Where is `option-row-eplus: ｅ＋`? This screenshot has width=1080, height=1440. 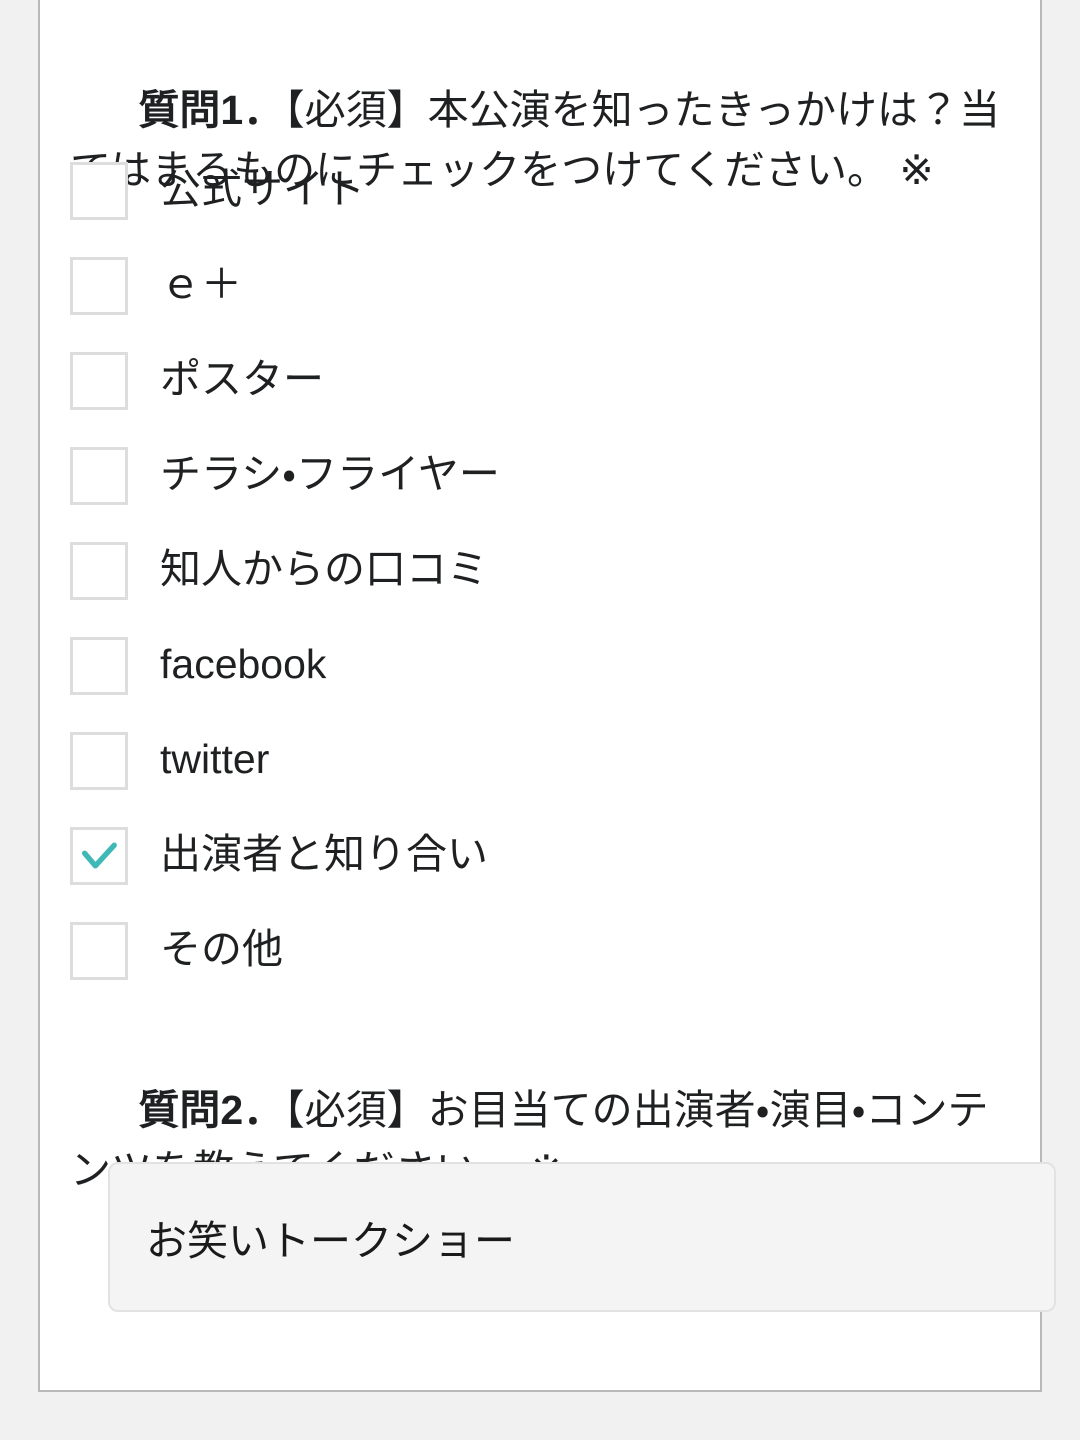 option-row-eplus: ｅ＋ is located at coordinates (520, 302).